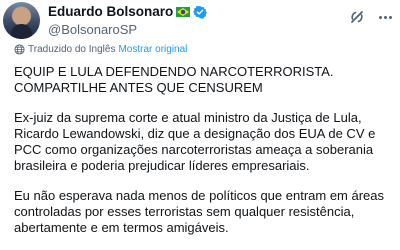 The width and height of the screenshot is (400, 250). I want to click on globe-icon, so click(19, 49).